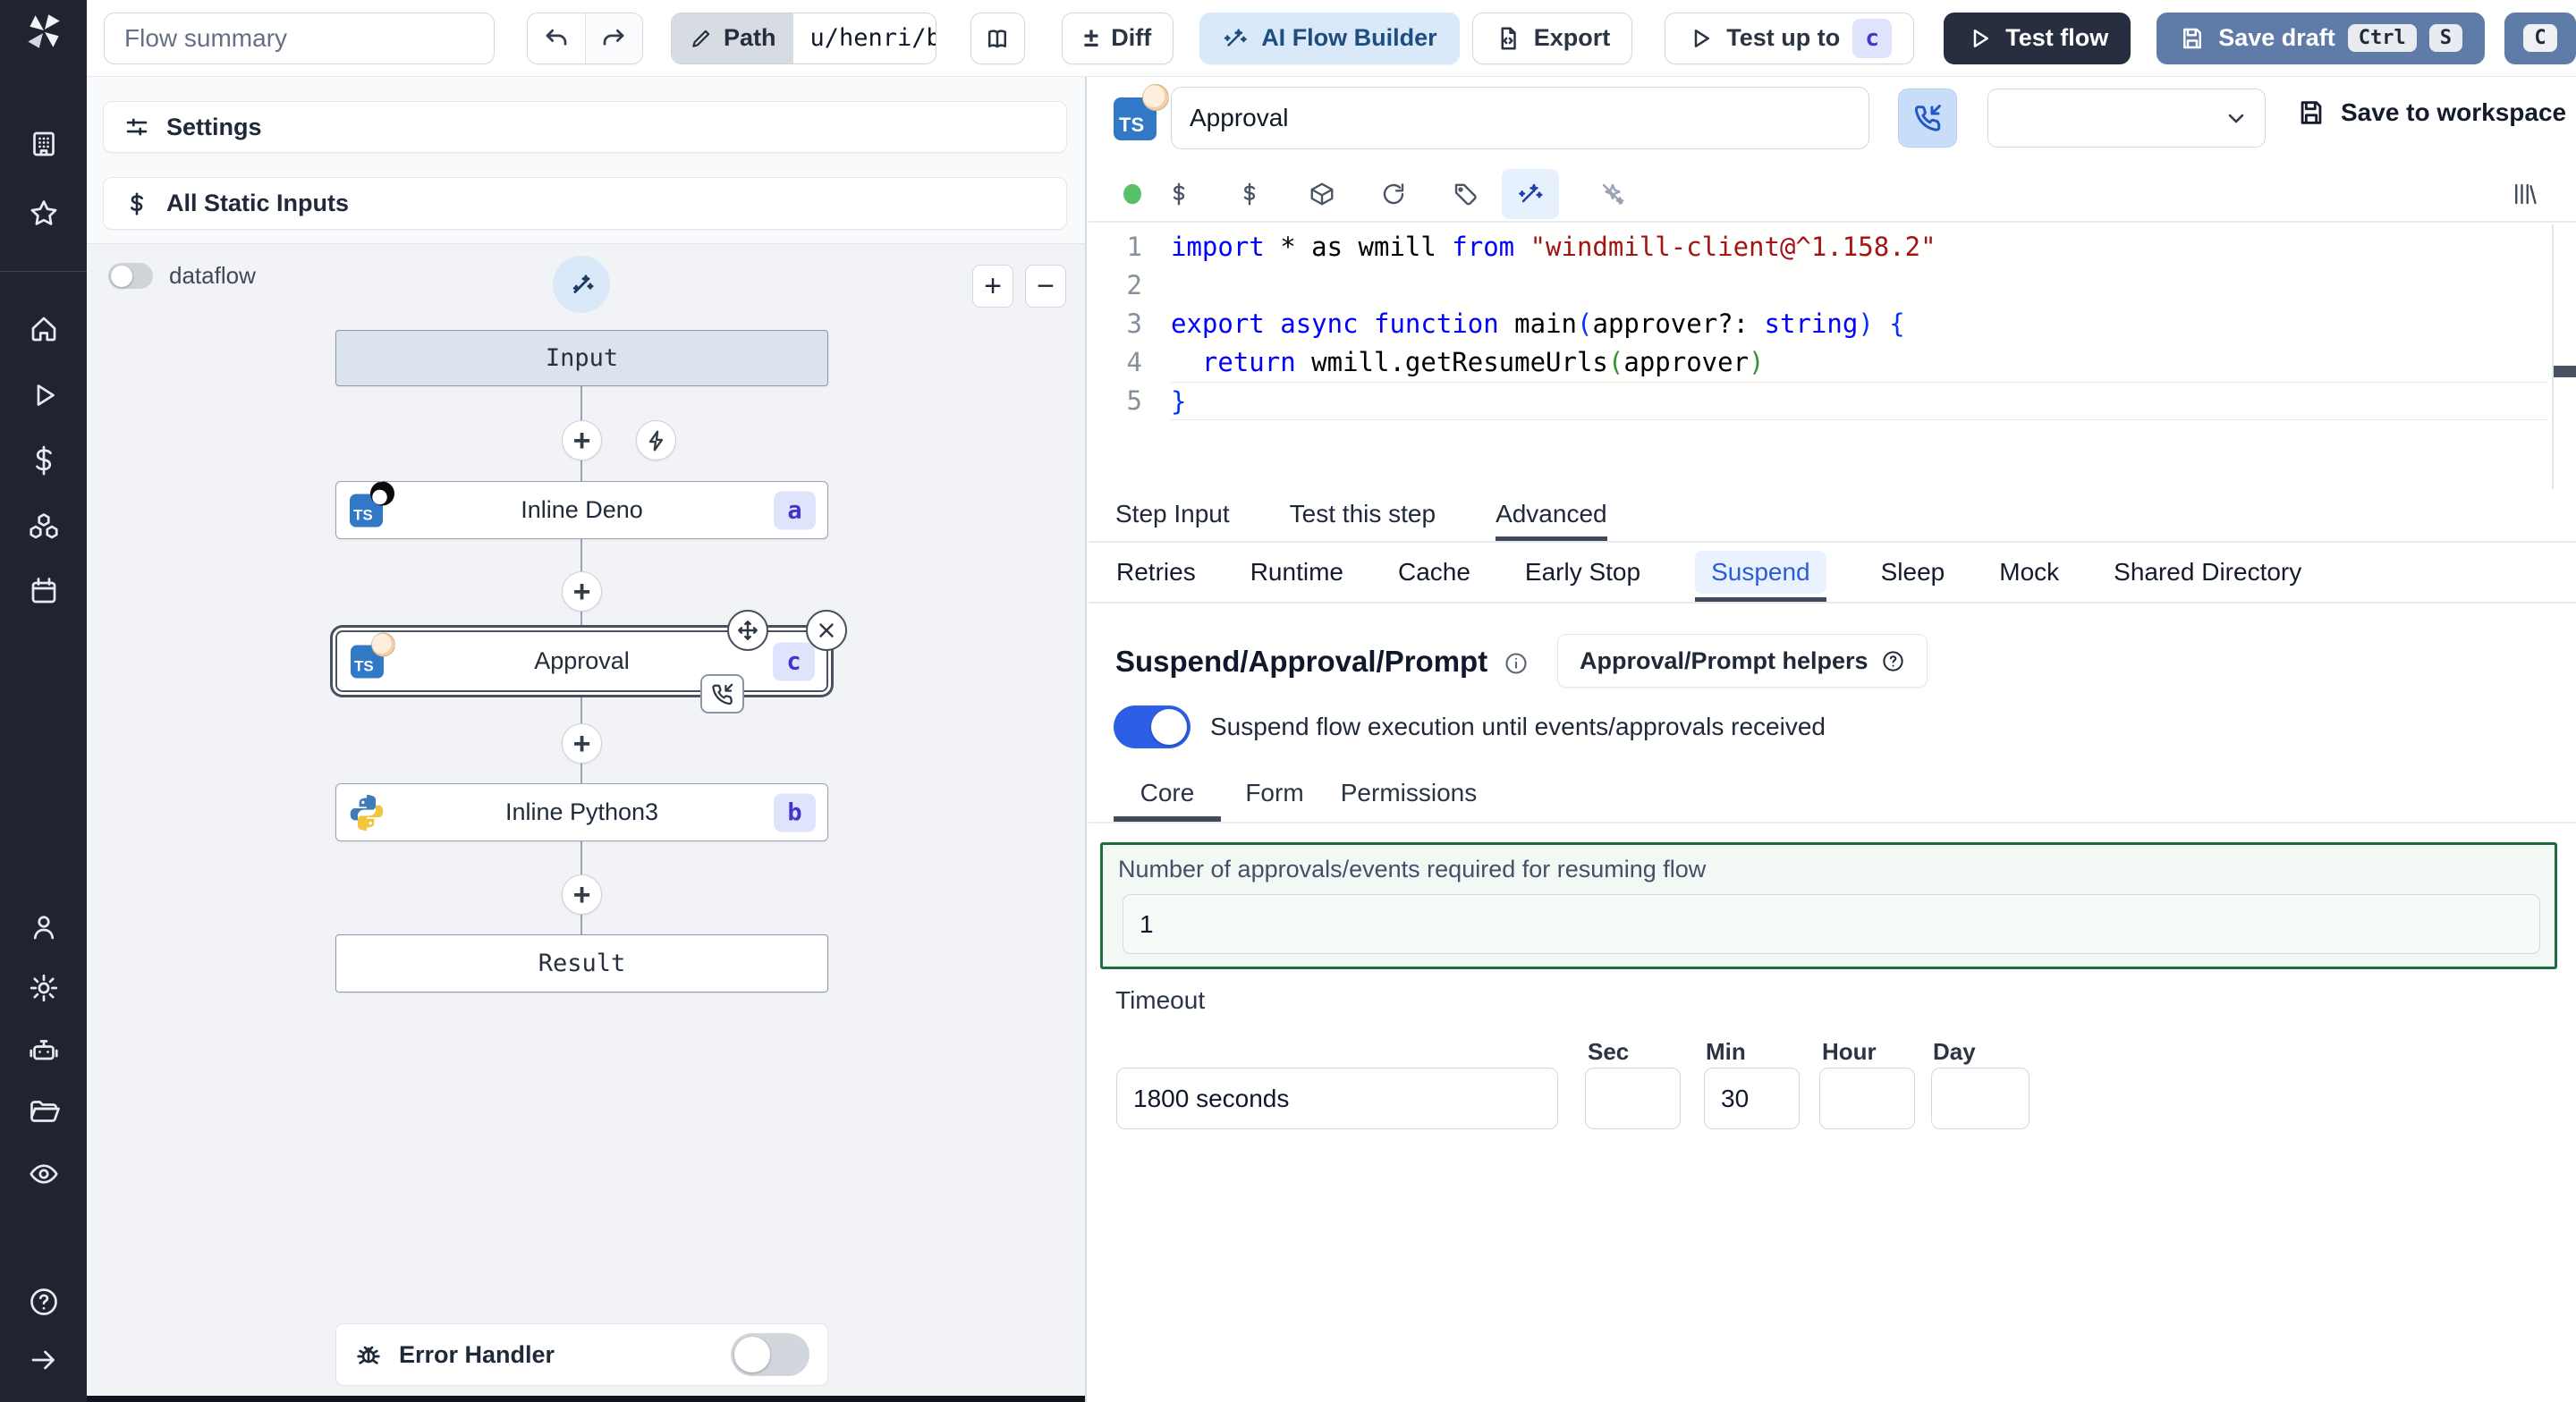 The height and width of the screenshot is (1402, 2576). Describe the element at coordinates (585, 203) in the screenshot. I see `all-static-inputs-button: All Static Inputs` at that location.